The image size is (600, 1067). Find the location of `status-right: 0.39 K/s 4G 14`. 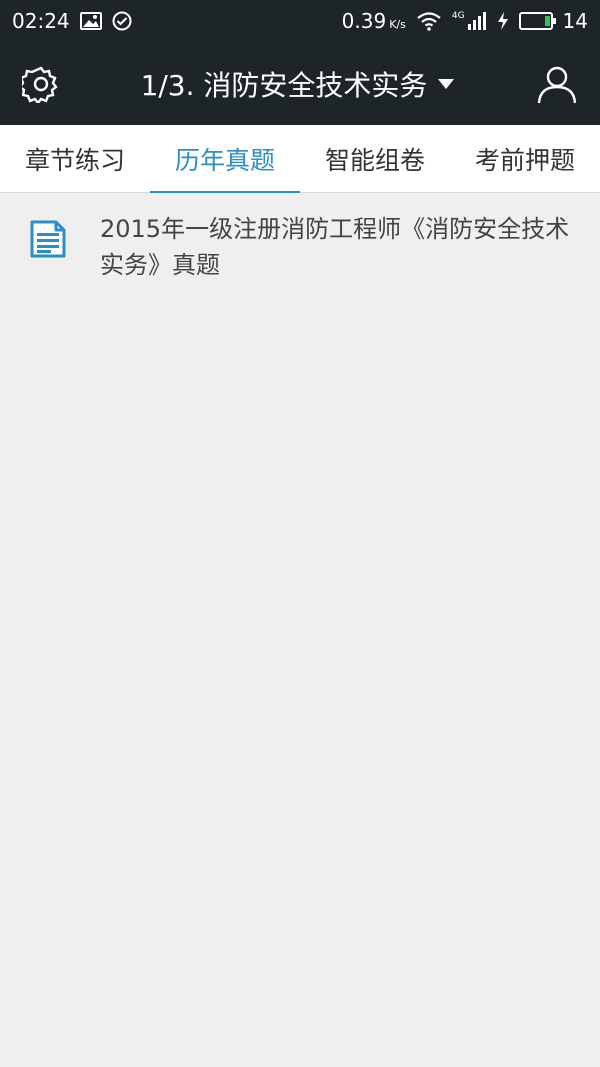

status-right: 0.39 K/s 4G 14 is located at coordinates (465, 21).